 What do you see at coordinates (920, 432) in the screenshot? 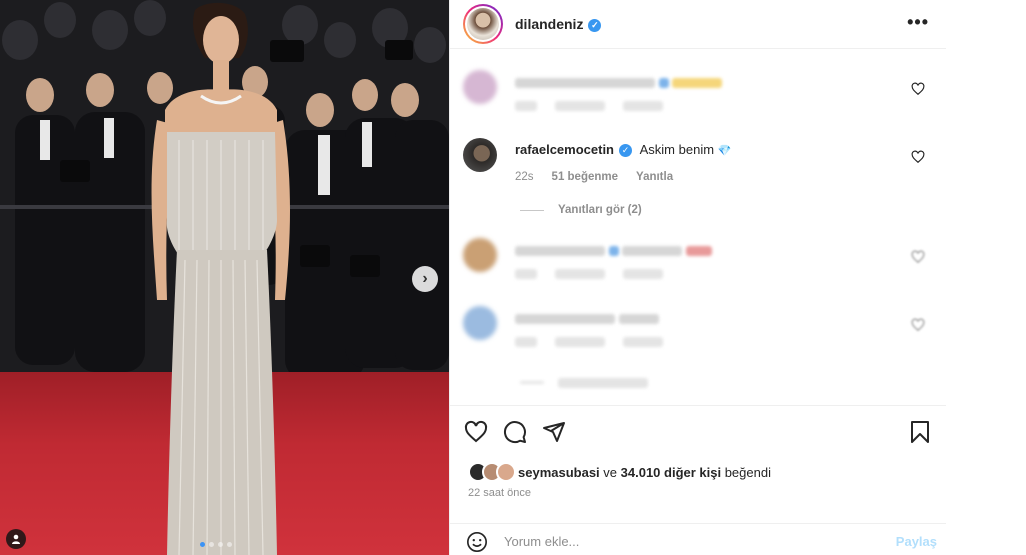
I see `bookmark-icon` at bounding box center [920, 432].